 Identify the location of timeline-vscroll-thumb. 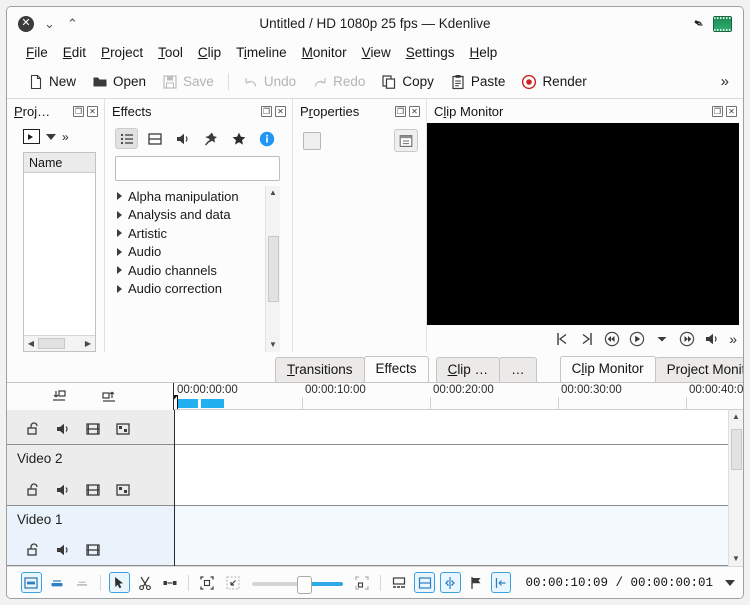
(736, 450).